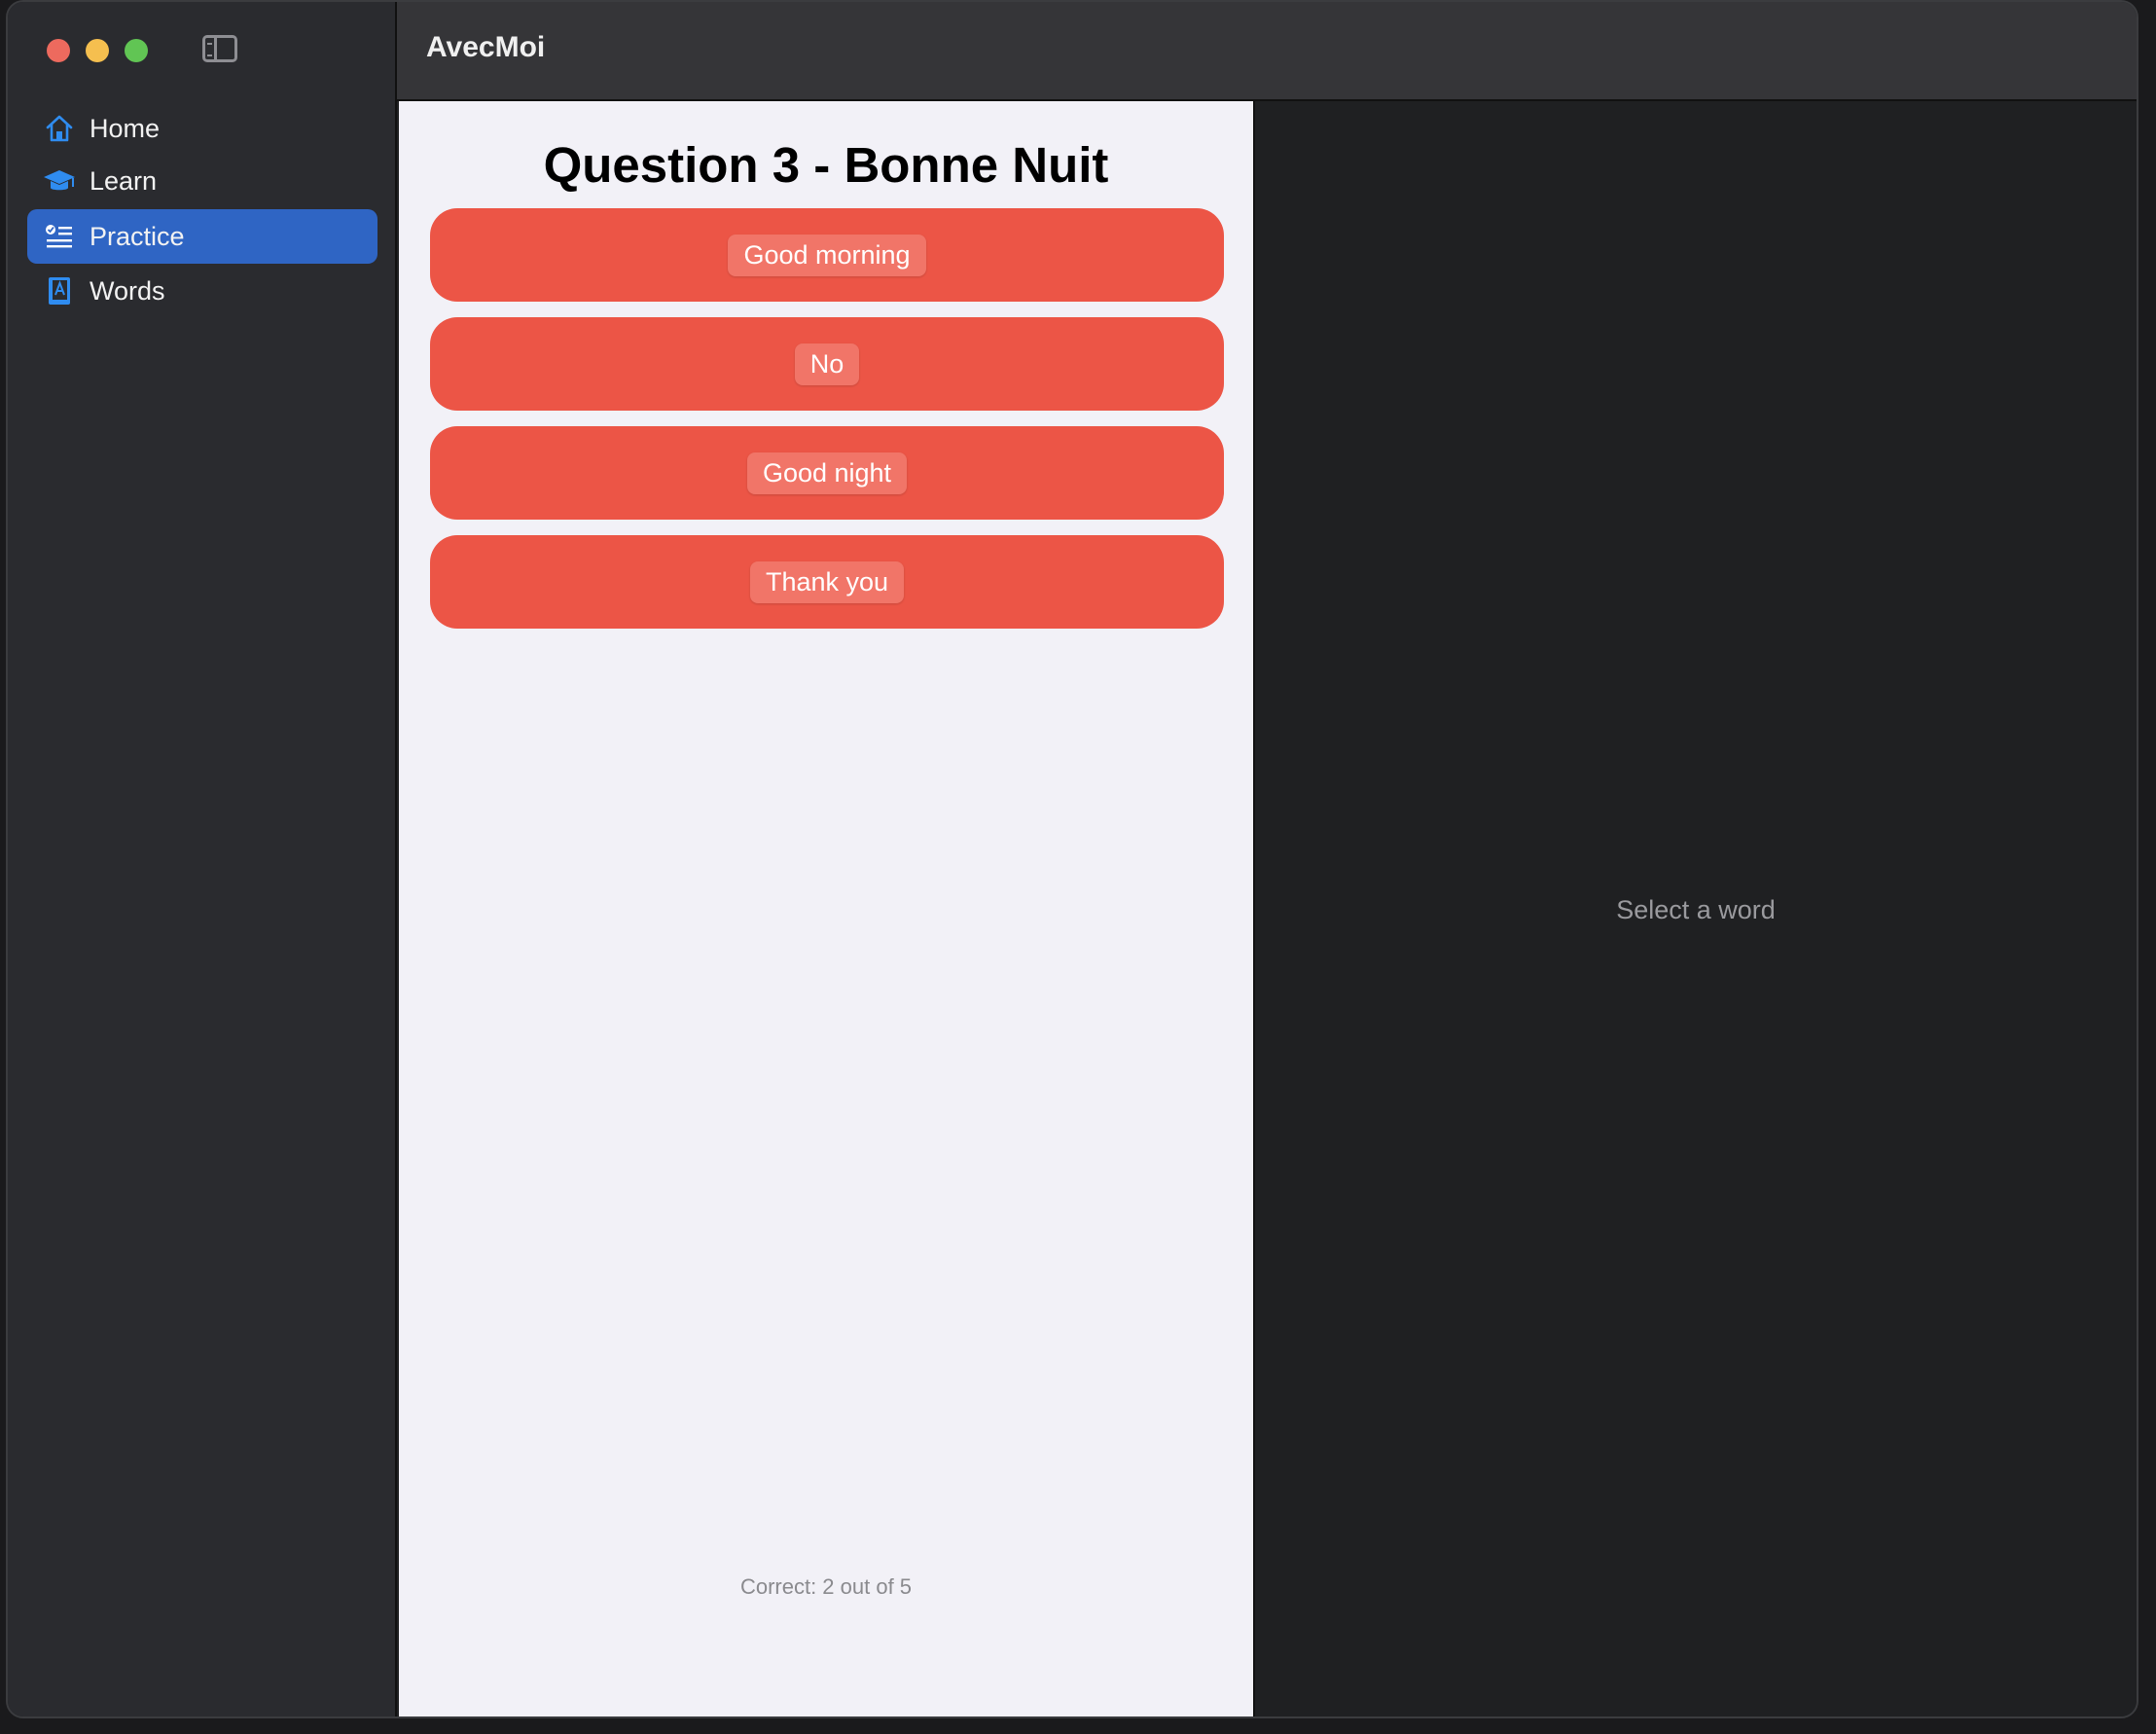 The image size is (2156, 1734). I want to click on answer-label: Thank you, so click(827, 581).